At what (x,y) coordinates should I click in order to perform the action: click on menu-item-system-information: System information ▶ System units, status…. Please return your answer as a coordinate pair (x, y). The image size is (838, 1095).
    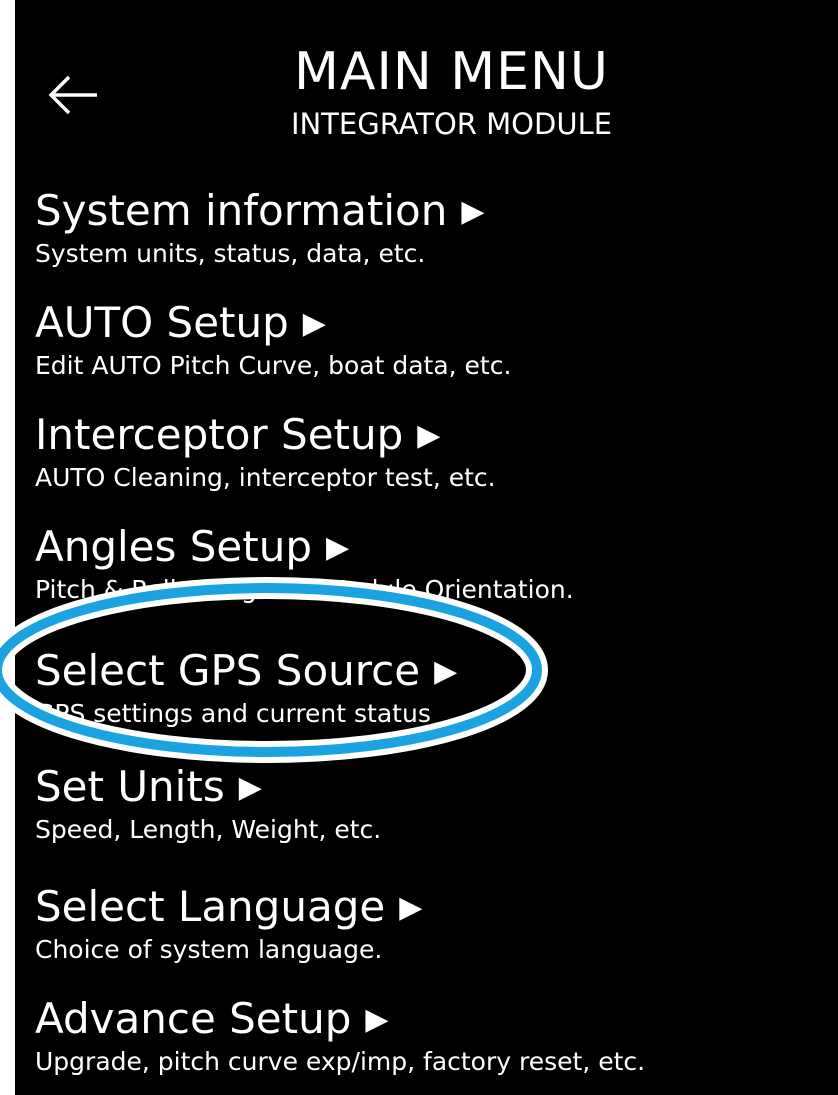
    Looking at the image, I should click on (430, 237).